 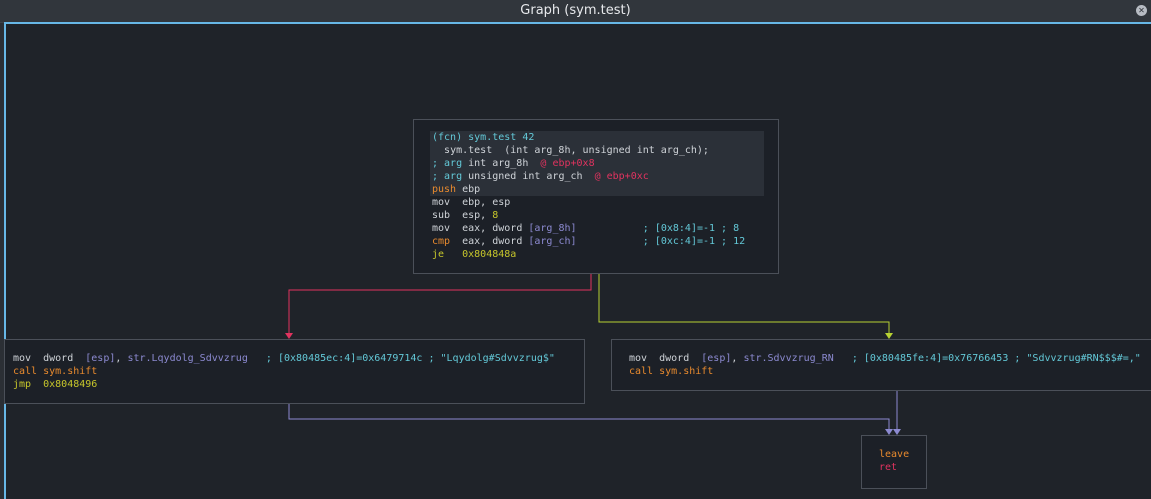 I want to click on right-instr-call-target: sym.shift, so click(x=686, y=371).